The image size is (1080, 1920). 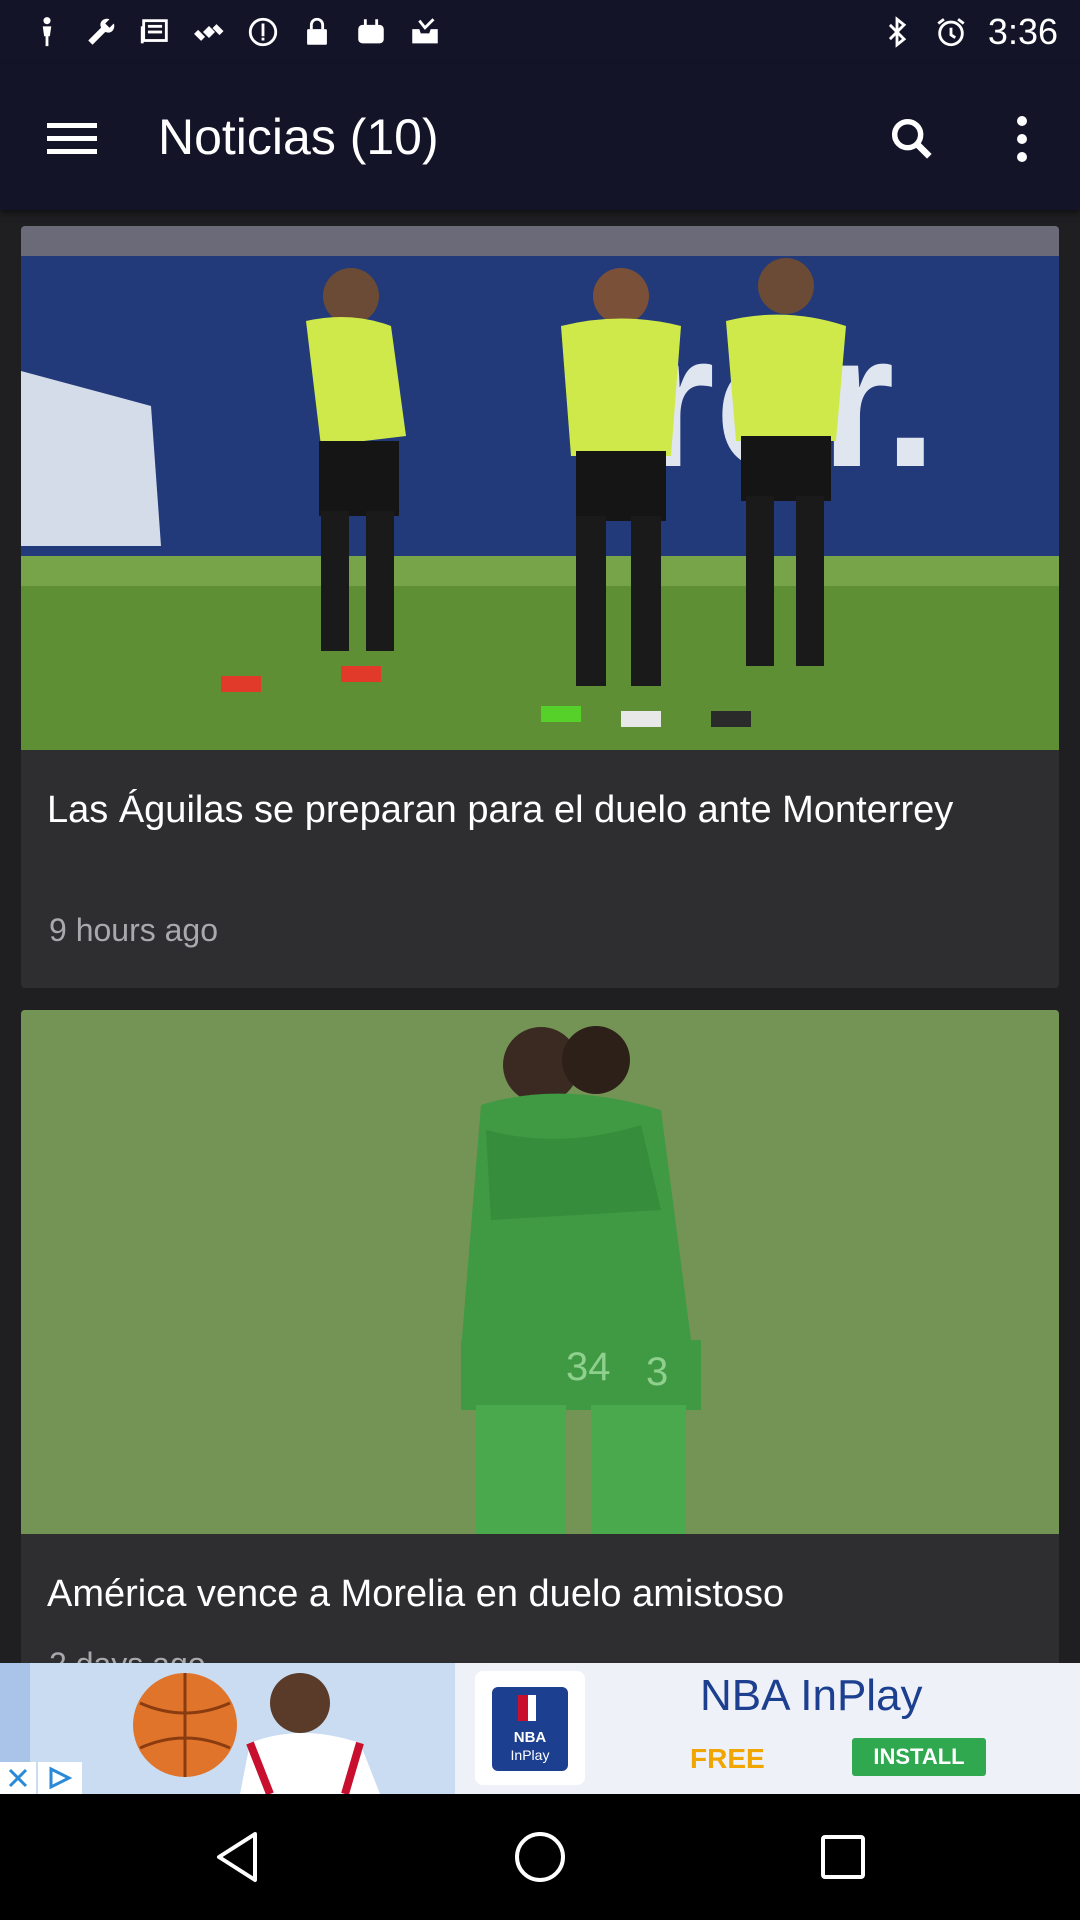 I want to click on satellite-icon, so click(x=209, y=32).